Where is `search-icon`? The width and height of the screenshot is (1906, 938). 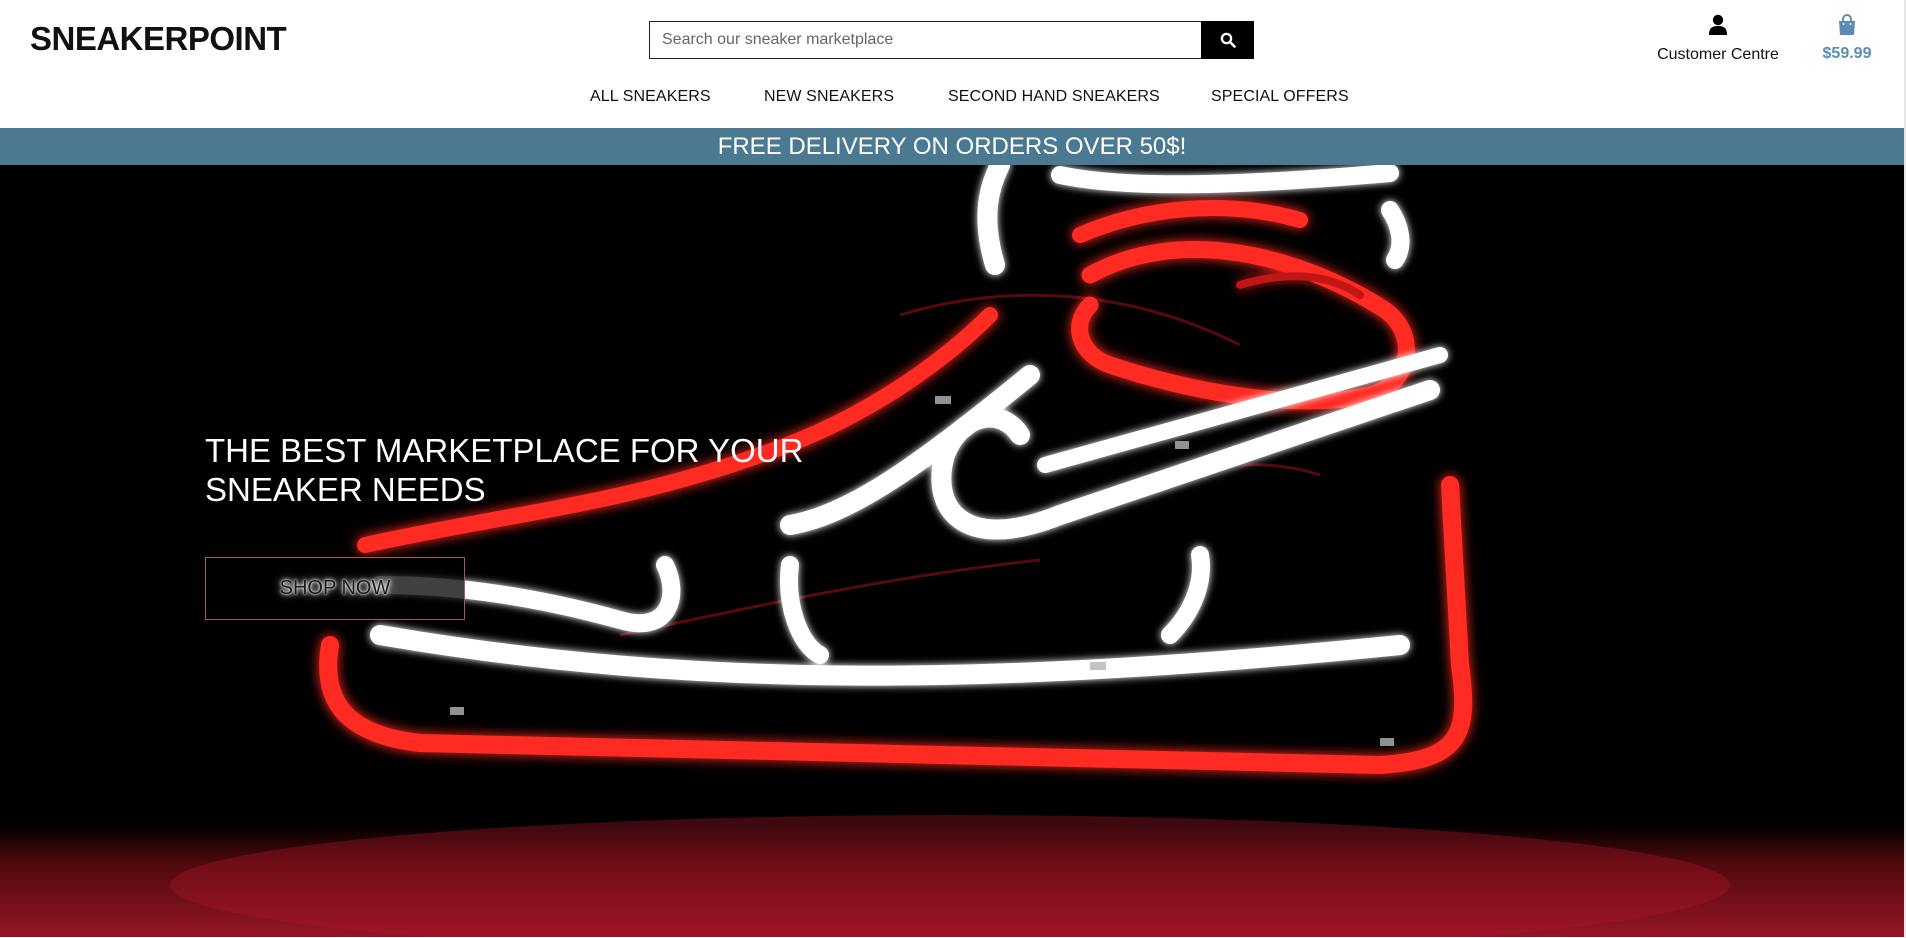 search-icon is located at coordinates (1228, 40).